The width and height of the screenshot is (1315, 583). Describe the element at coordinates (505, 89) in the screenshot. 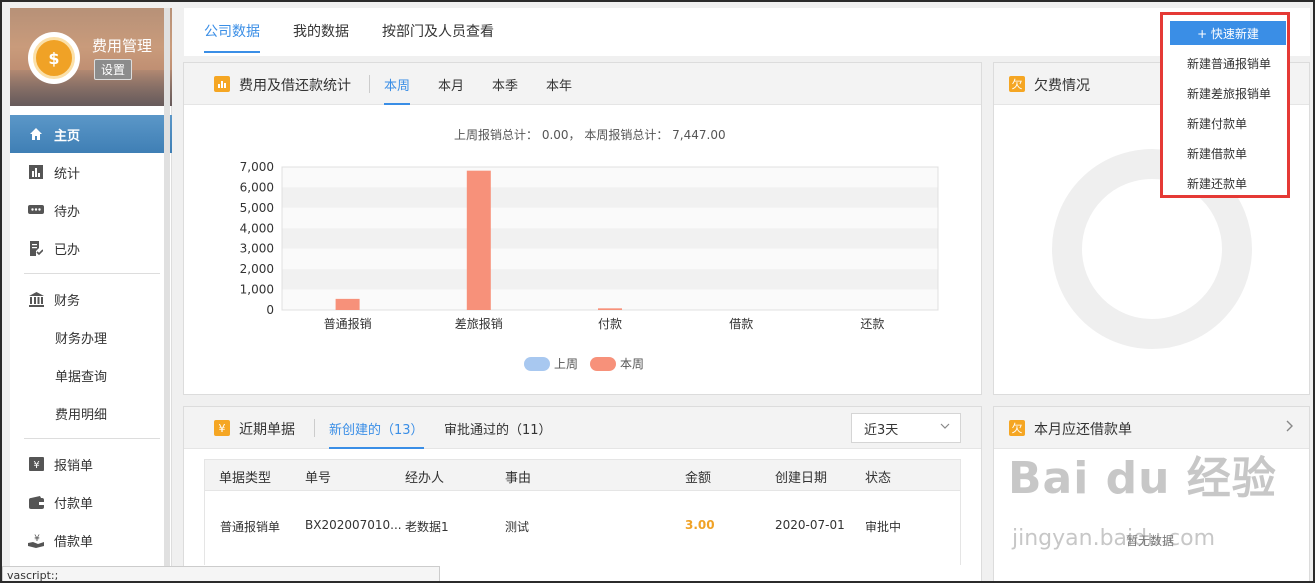

I see `tab-this-quarter: 本季` at that location.